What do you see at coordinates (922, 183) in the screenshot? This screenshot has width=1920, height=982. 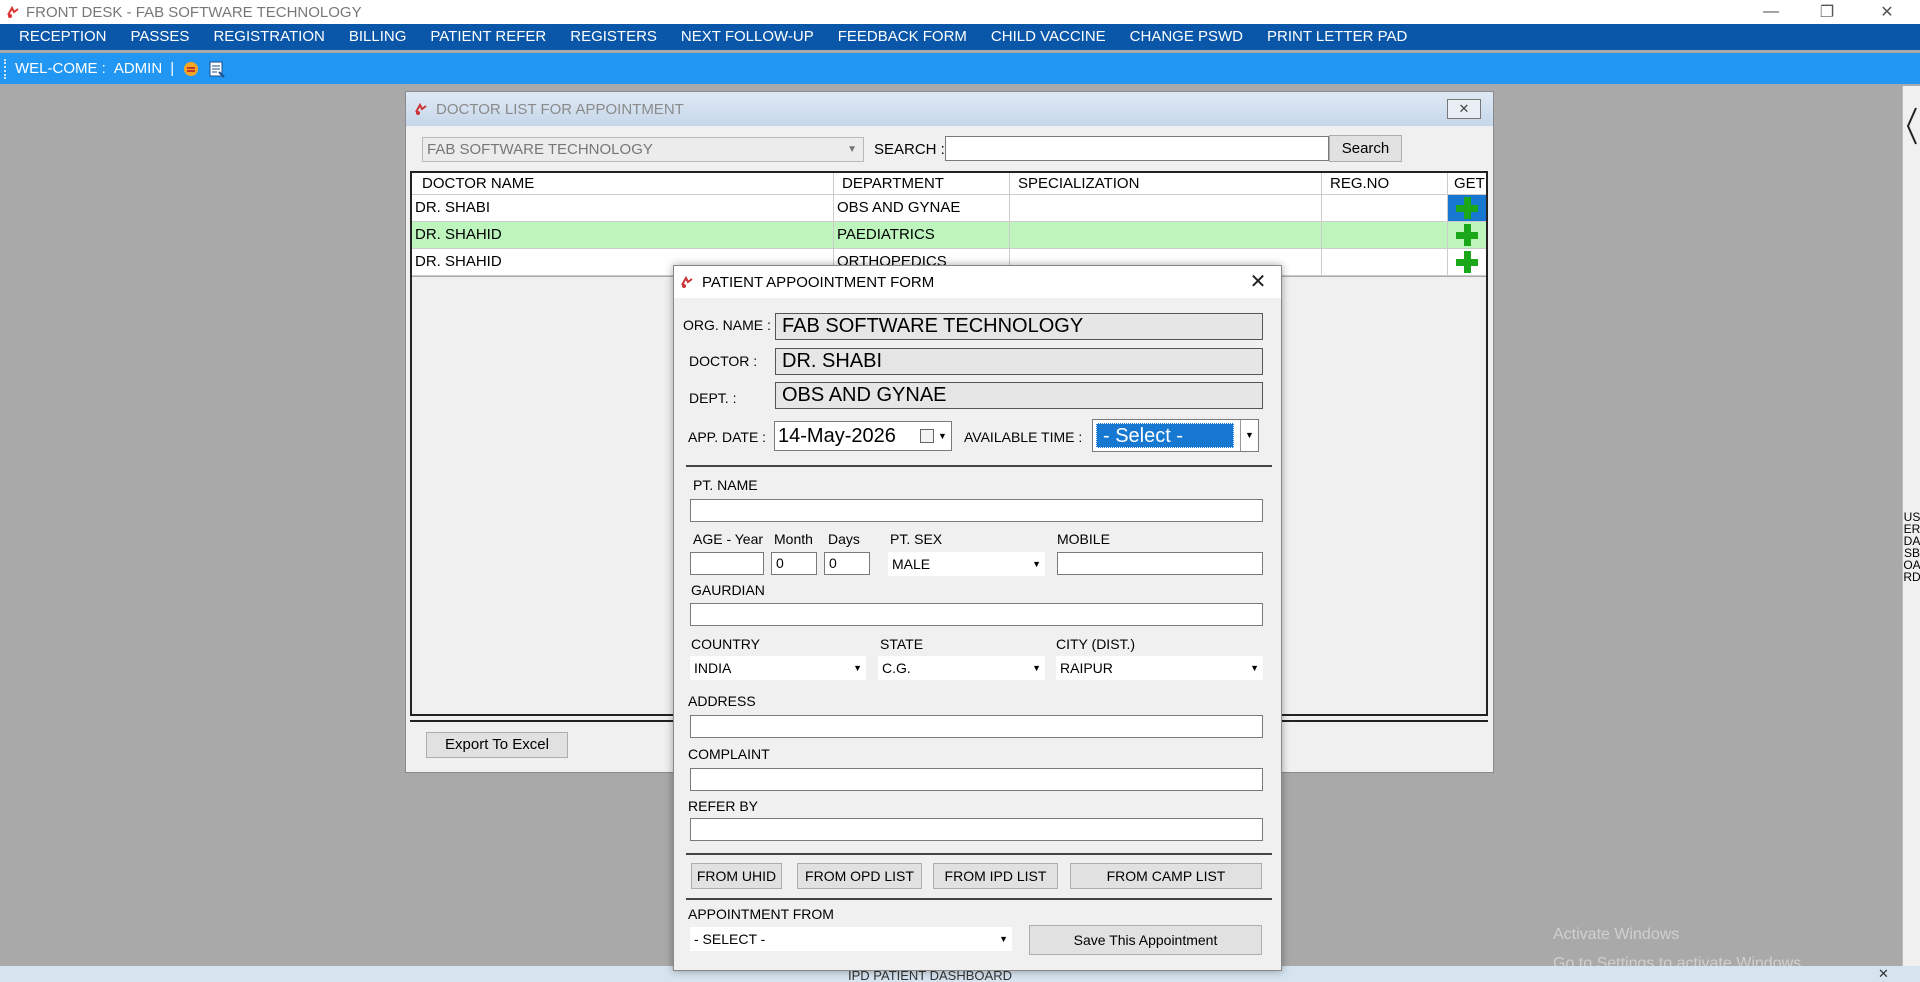 I see `col-department: DEPARTMENT` at bounding box center [922, 183].